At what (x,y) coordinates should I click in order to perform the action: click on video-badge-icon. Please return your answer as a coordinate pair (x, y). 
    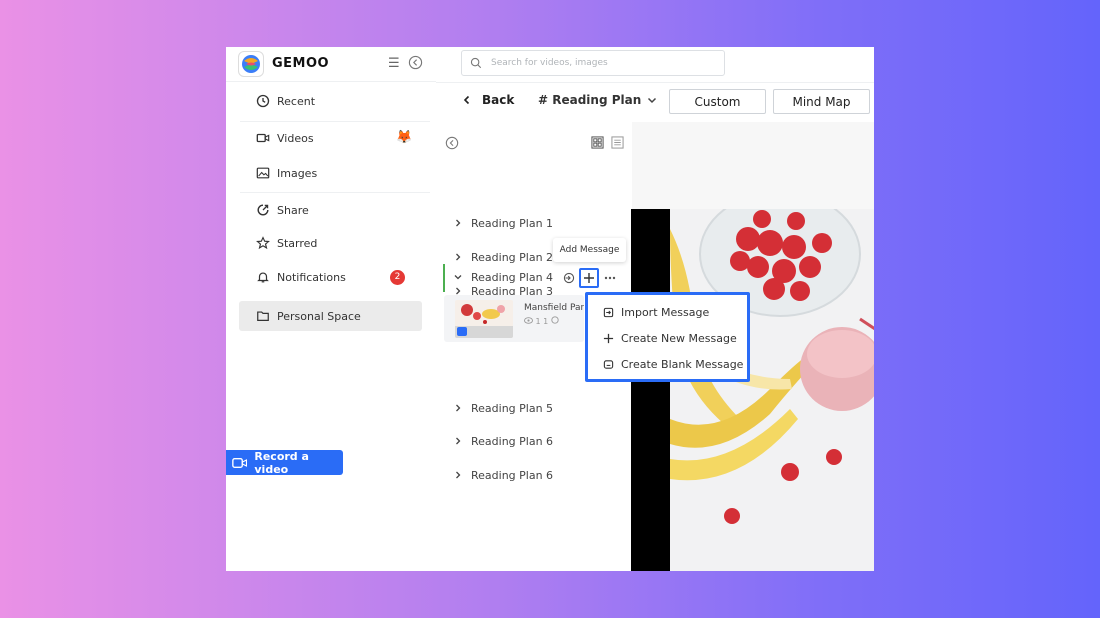
    Looking at the image, I should click on (462, 331).